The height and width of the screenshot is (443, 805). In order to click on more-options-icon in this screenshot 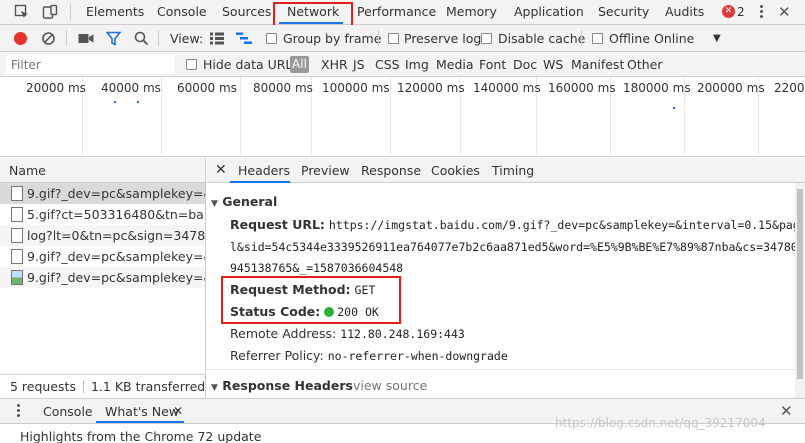, I will do `click(762, 12)`.